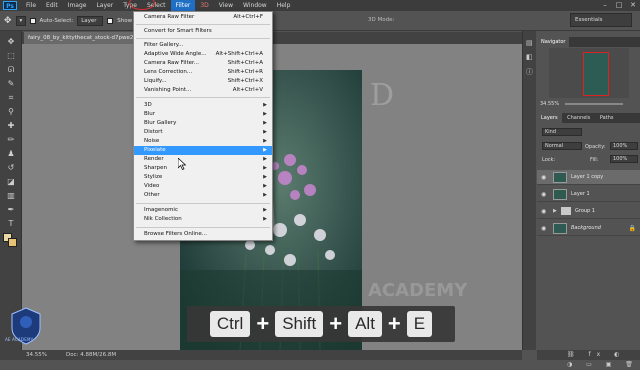  What do you see at coordinates (619, 5) in the screenshot?
I see `maximize-button: □` at bounding box center [619, 5].